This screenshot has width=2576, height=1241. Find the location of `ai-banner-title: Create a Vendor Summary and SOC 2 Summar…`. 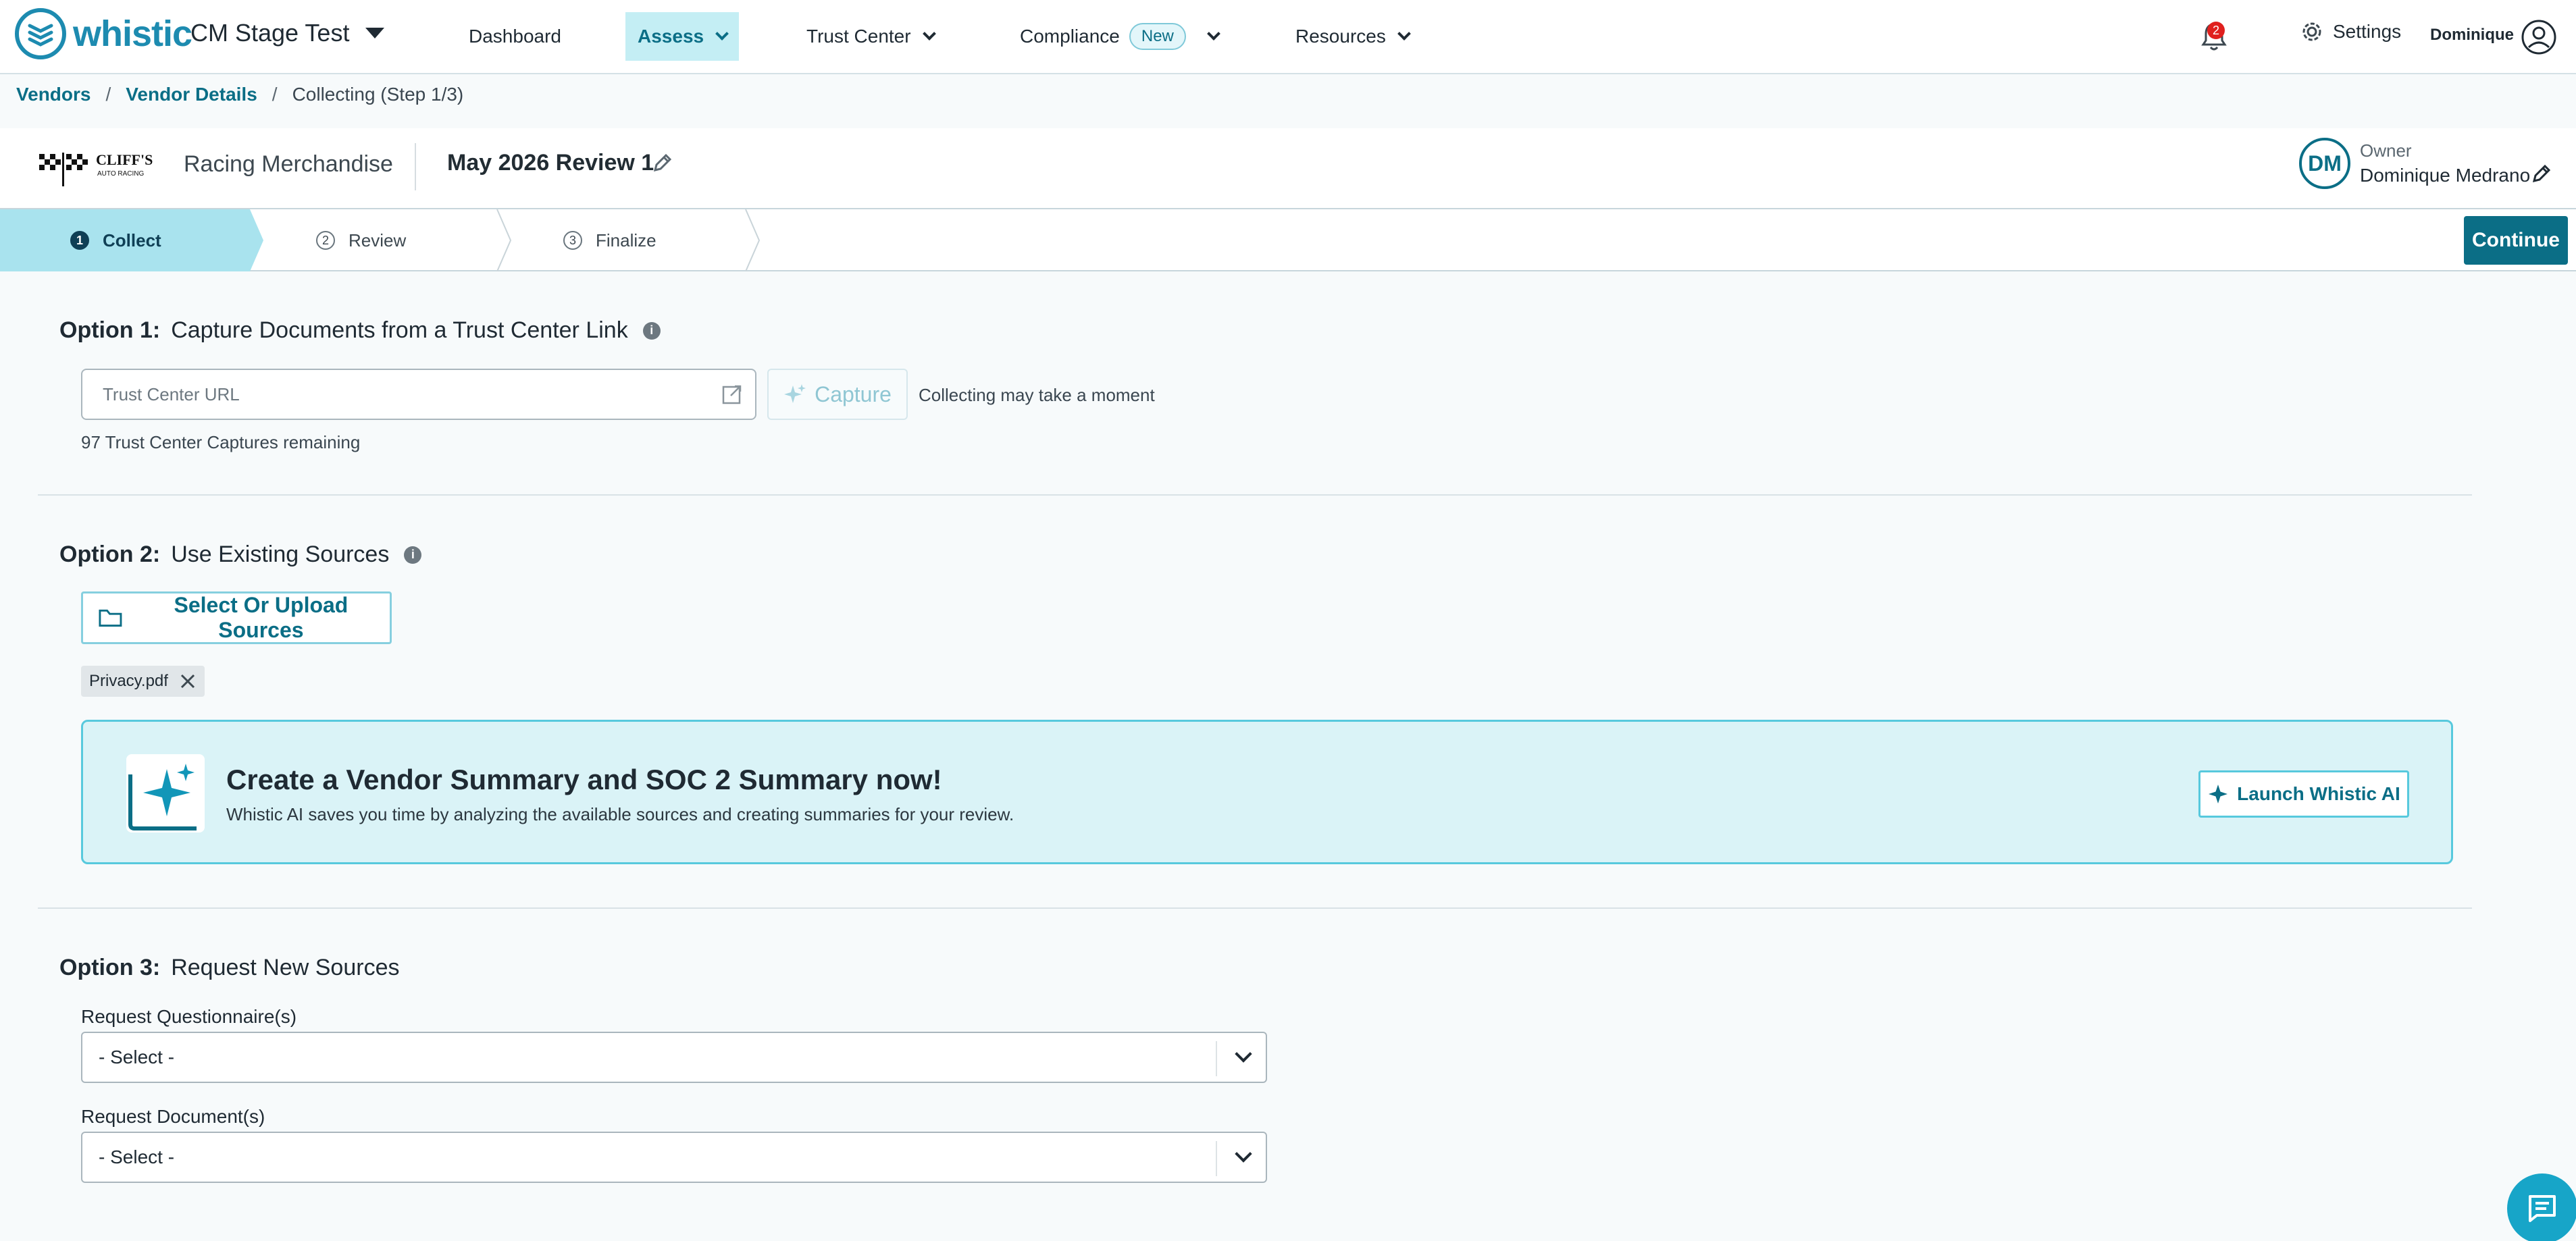

ai-banner-title: Create a Vendor Summary and SOC 2 Summar… is located at coordinates (584, 779).